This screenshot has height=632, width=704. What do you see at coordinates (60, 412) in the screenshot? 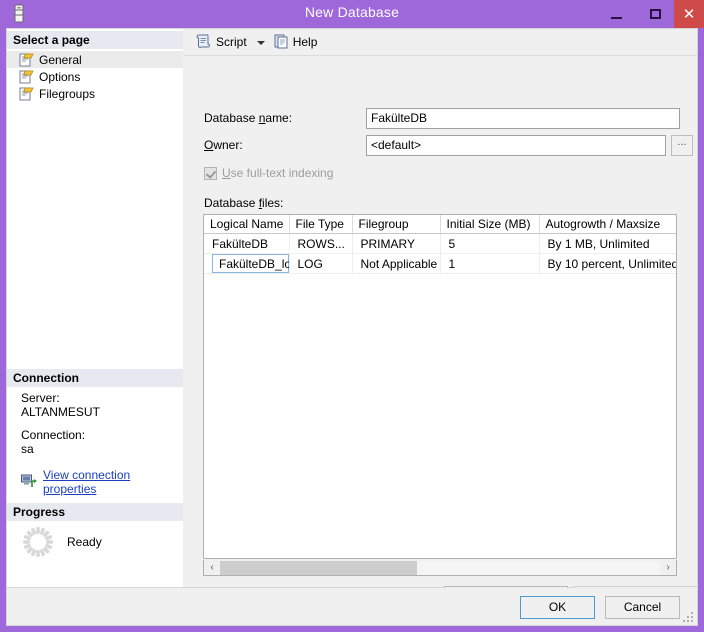
I see `server-value: ALTANMESUT` at bounding box center [60, 412].